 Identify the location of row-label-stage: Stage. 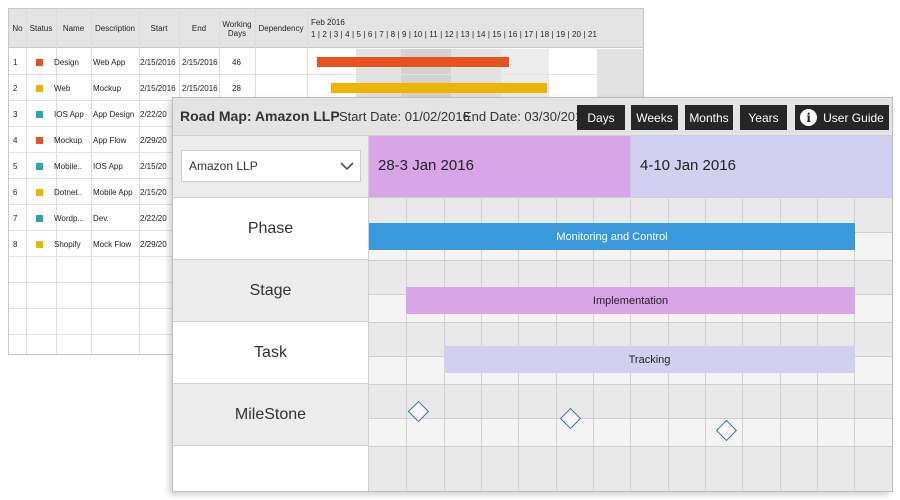
(270, 291).